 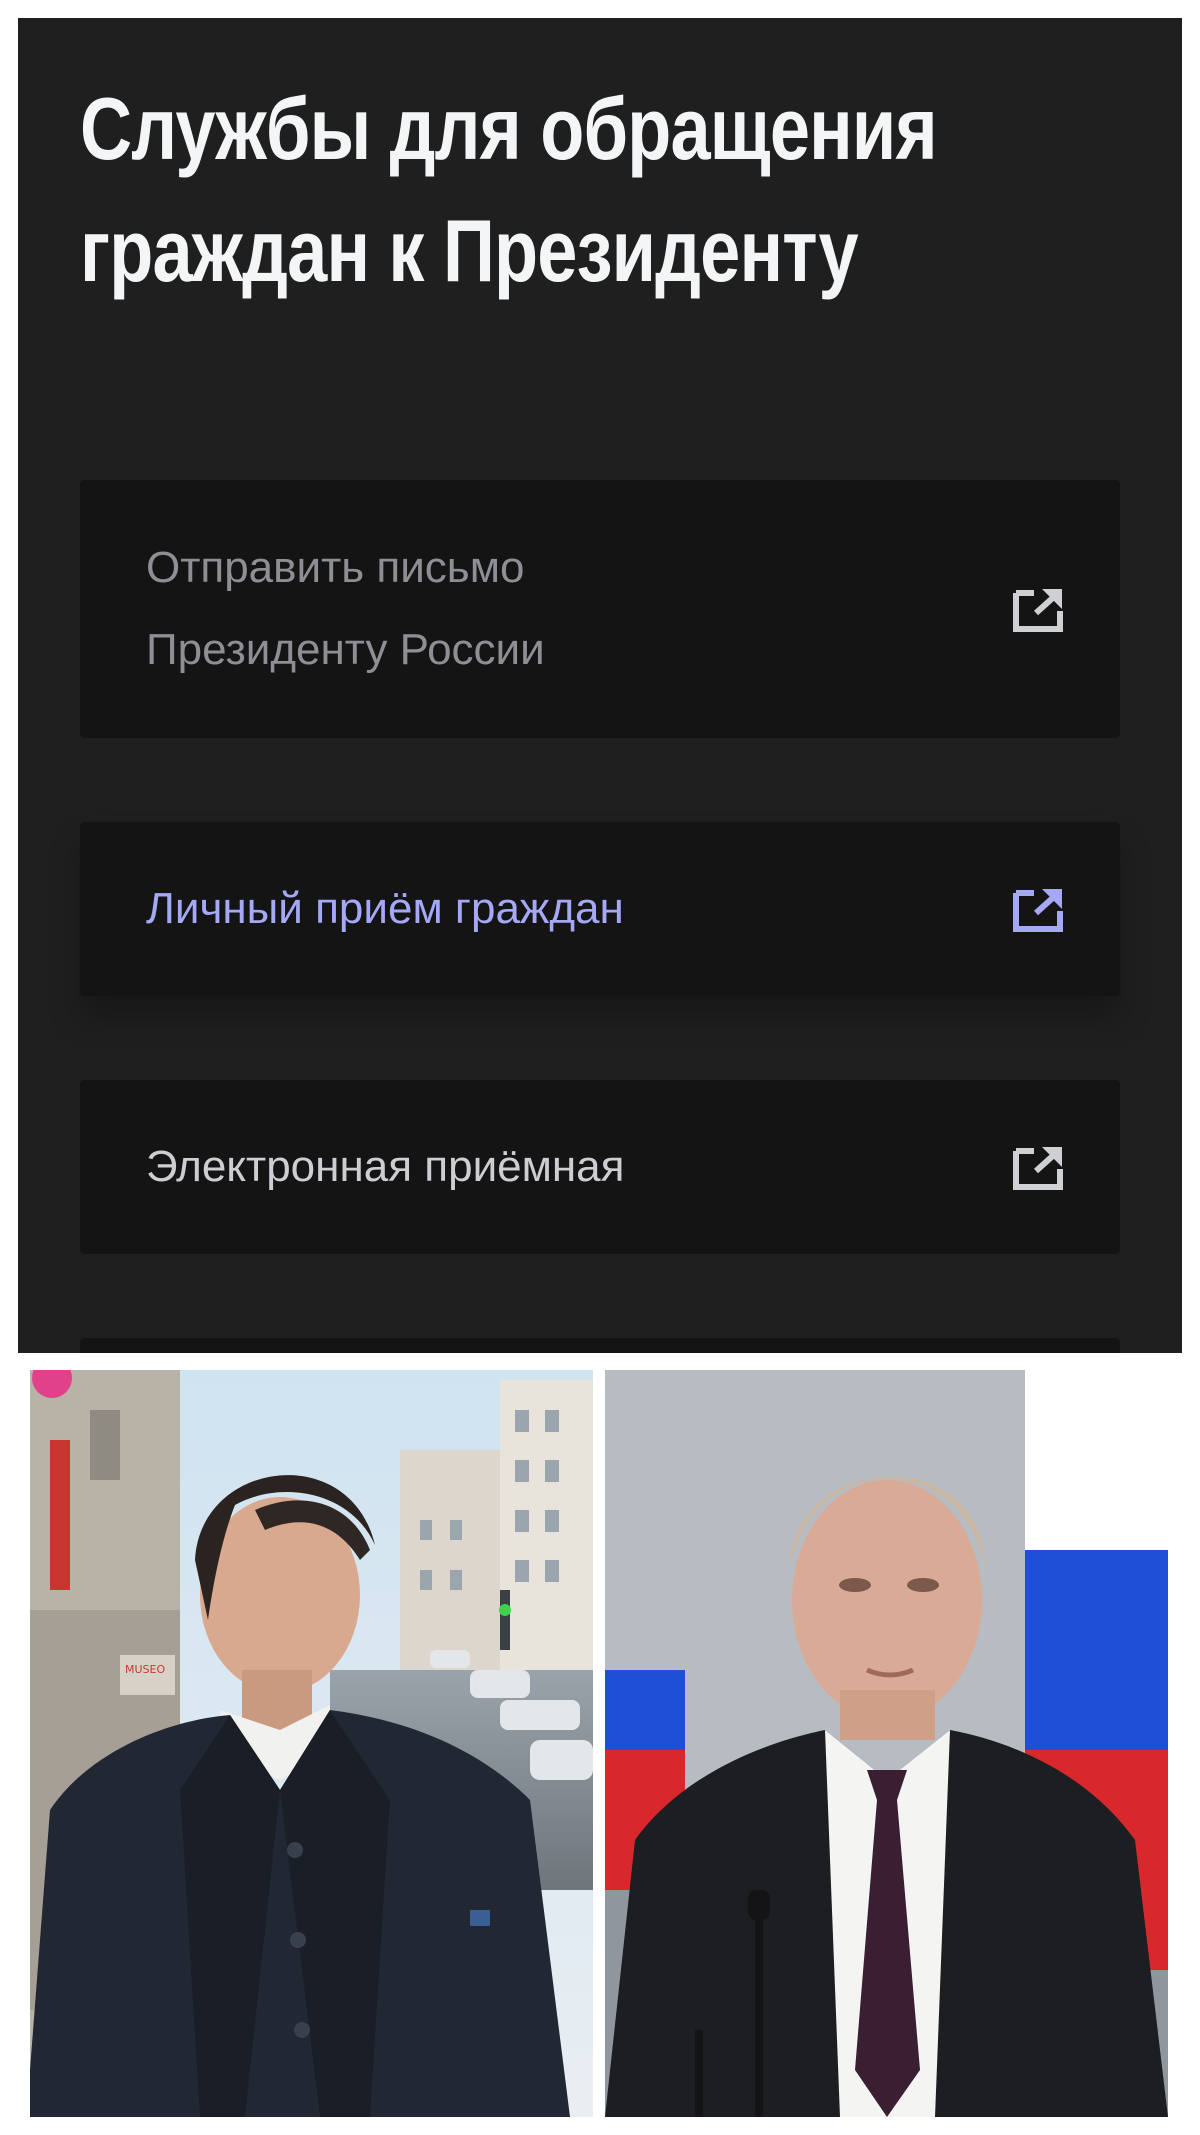 I want to click on send-letter-label-line-1: Отправить письмо, so click(x=335, y=567).